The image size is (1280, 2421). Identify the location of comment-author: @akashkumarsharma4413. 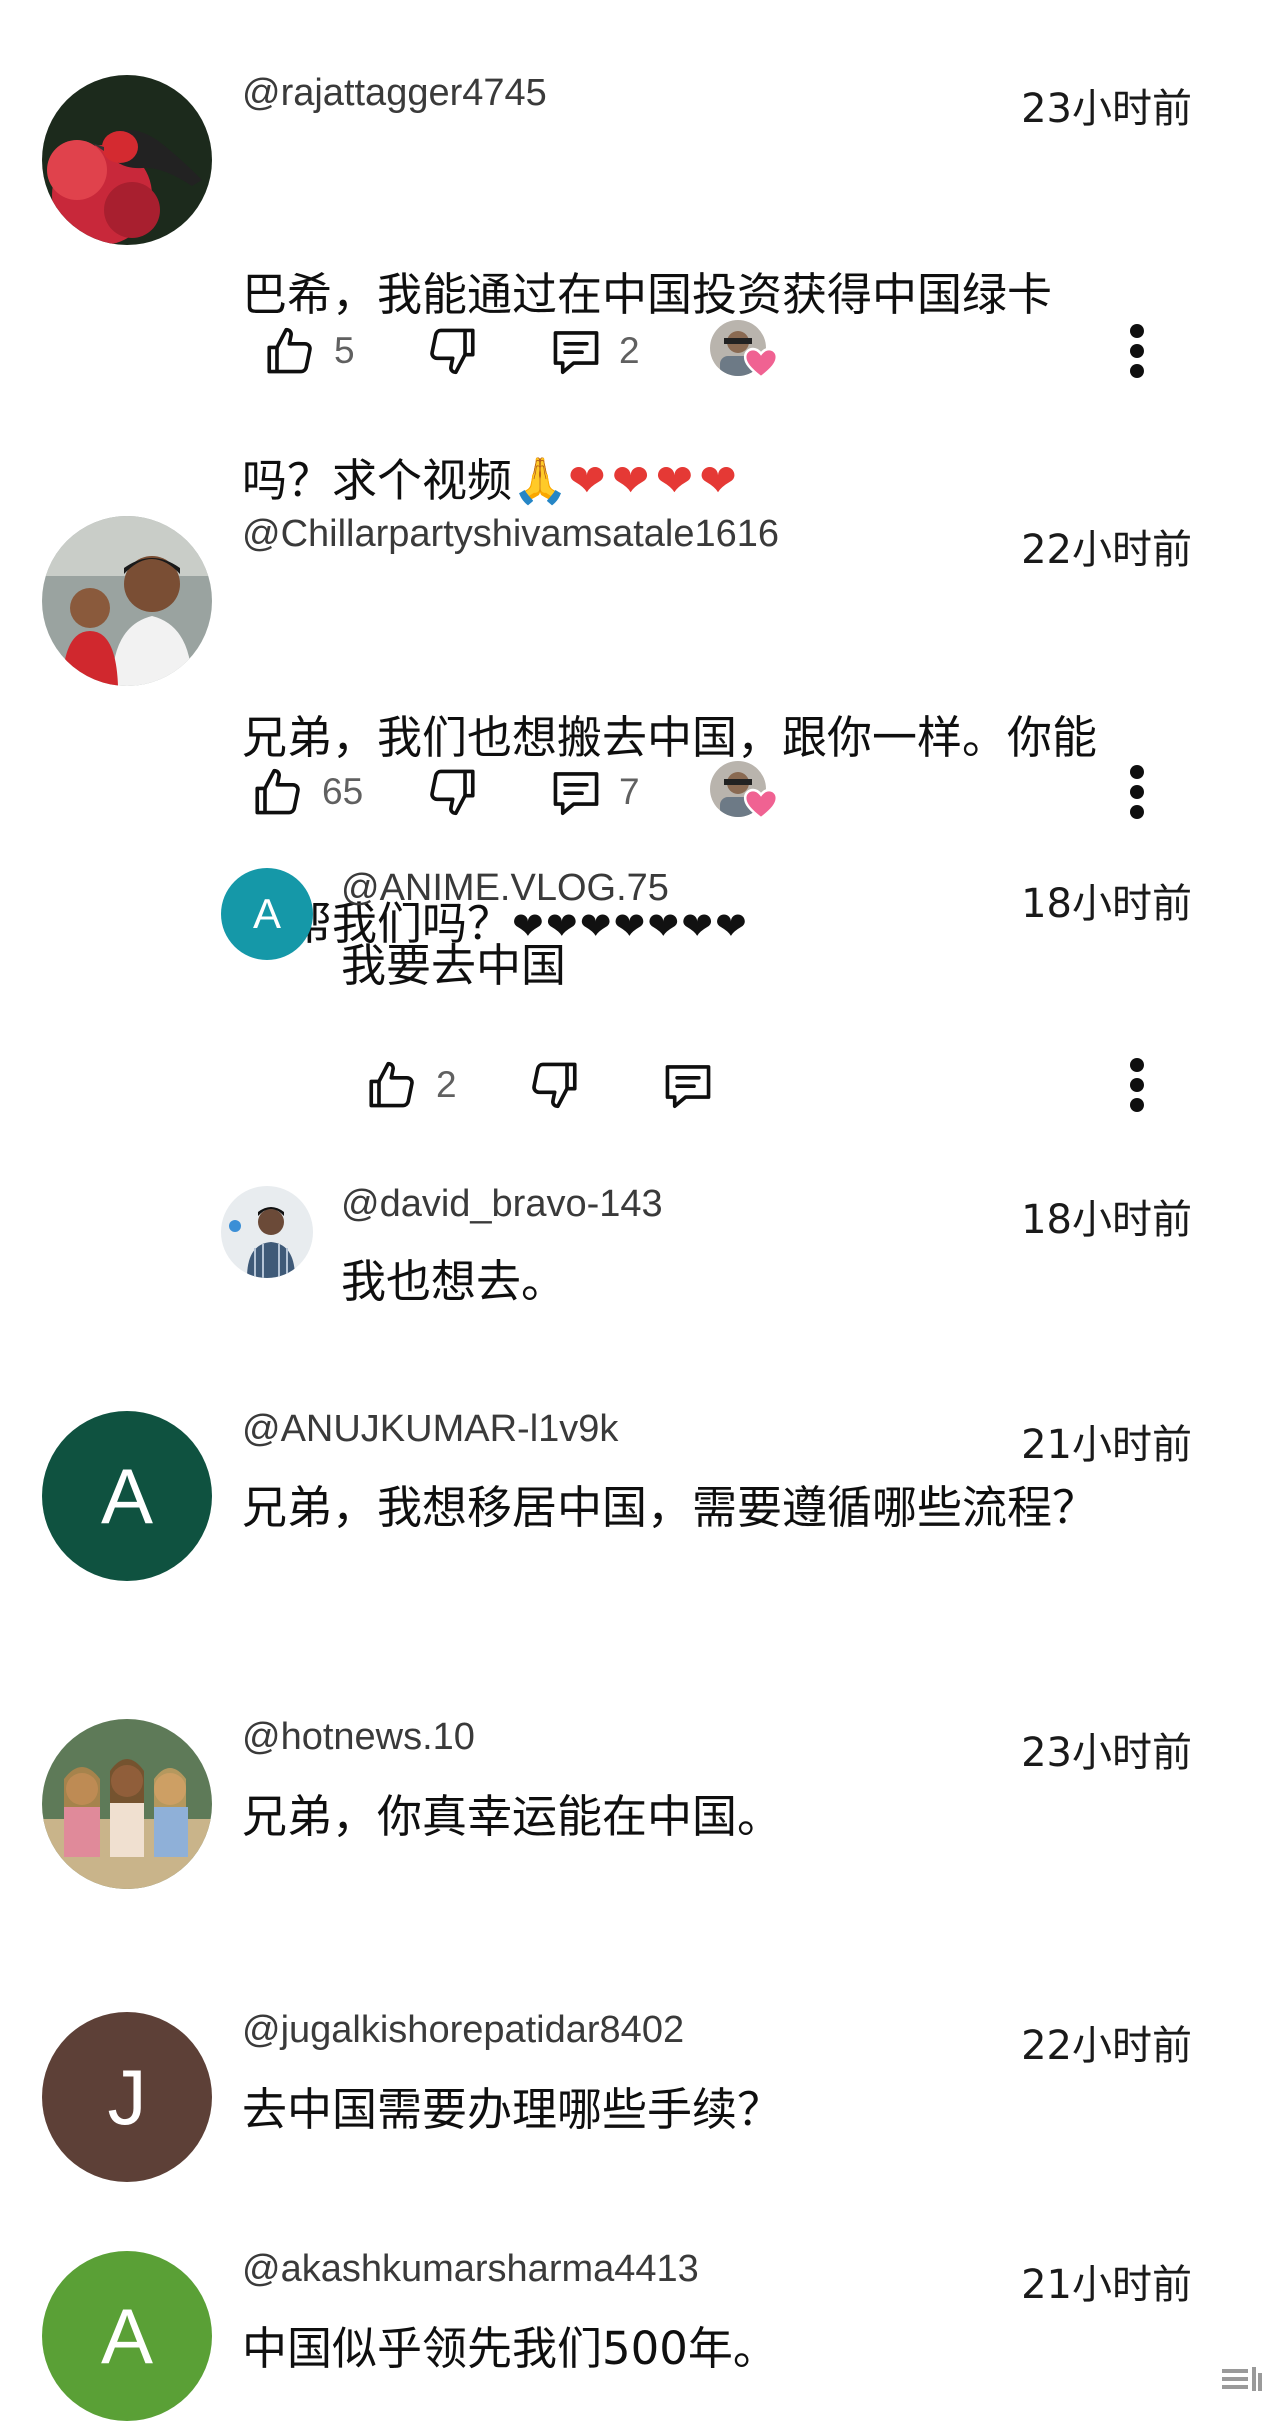
(470, 2269).